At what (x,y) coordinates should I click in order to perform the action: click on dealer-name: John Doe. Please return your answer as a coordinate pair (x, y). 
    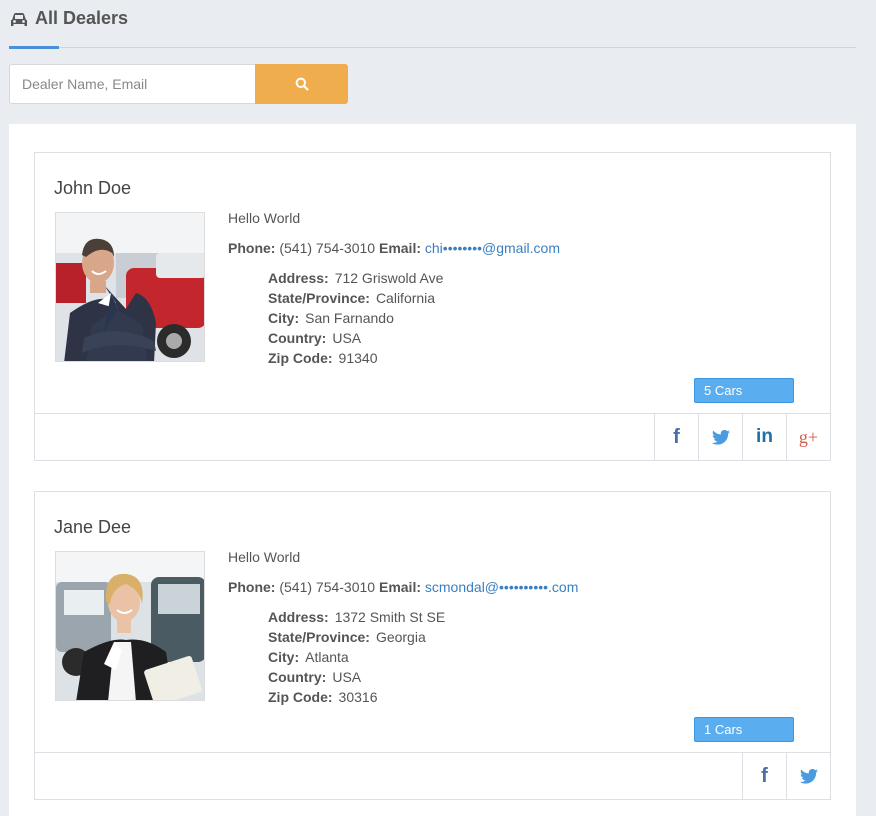
    Looking at the image, I should click on (92, 188).